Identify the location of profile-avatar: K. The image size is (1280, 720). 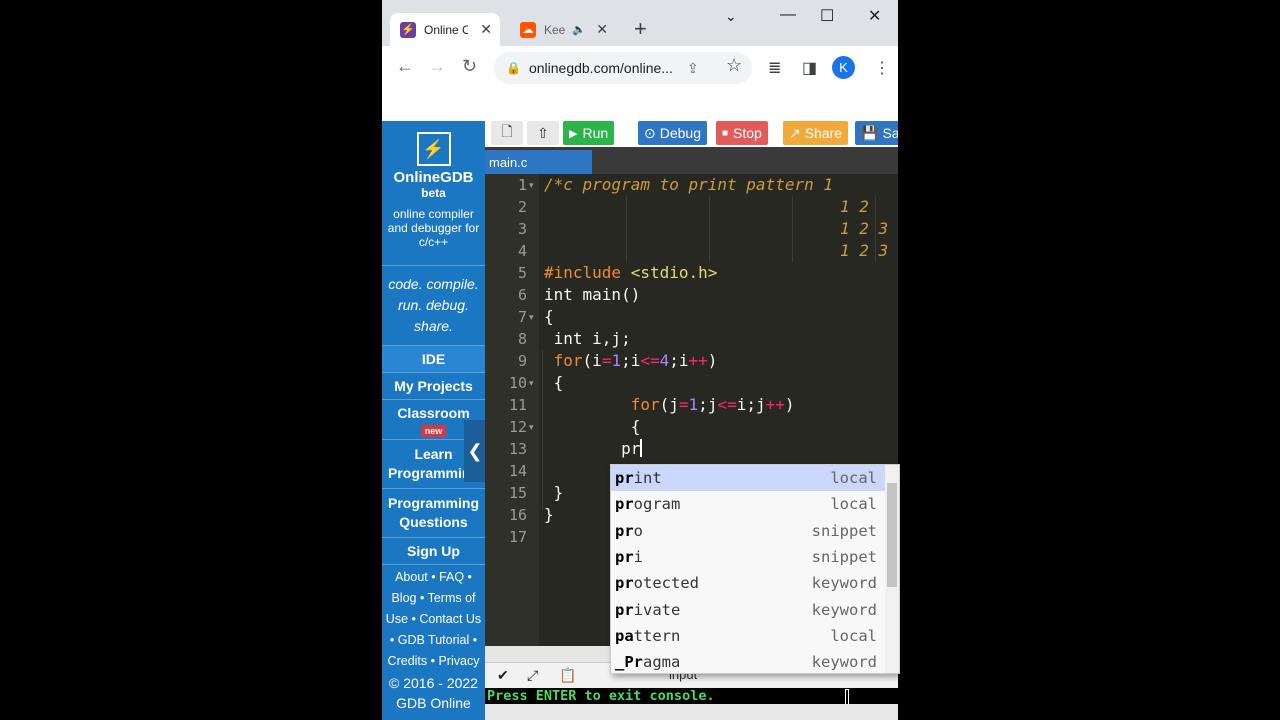
(843, 67).